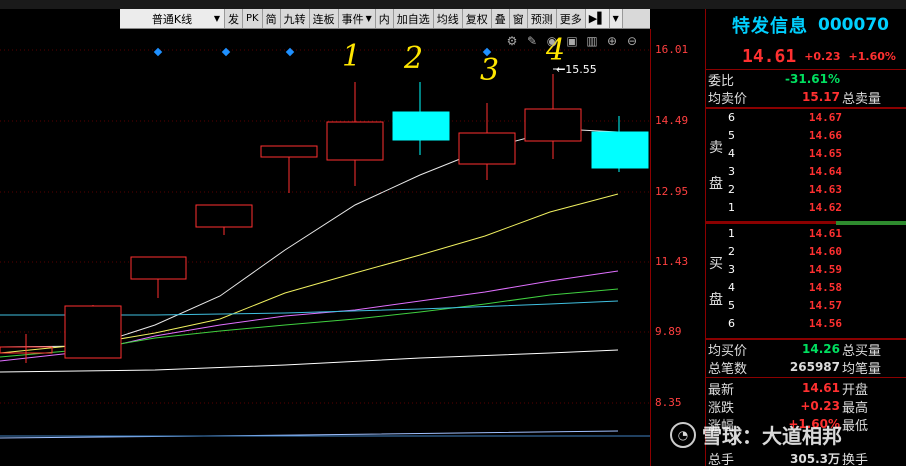 The height and width of the screenshot is (466, 906). What do you see at coordinates (825, 135) in the screenshot?
I see `ask-price: 14.66` at bounding box center [825, 135].